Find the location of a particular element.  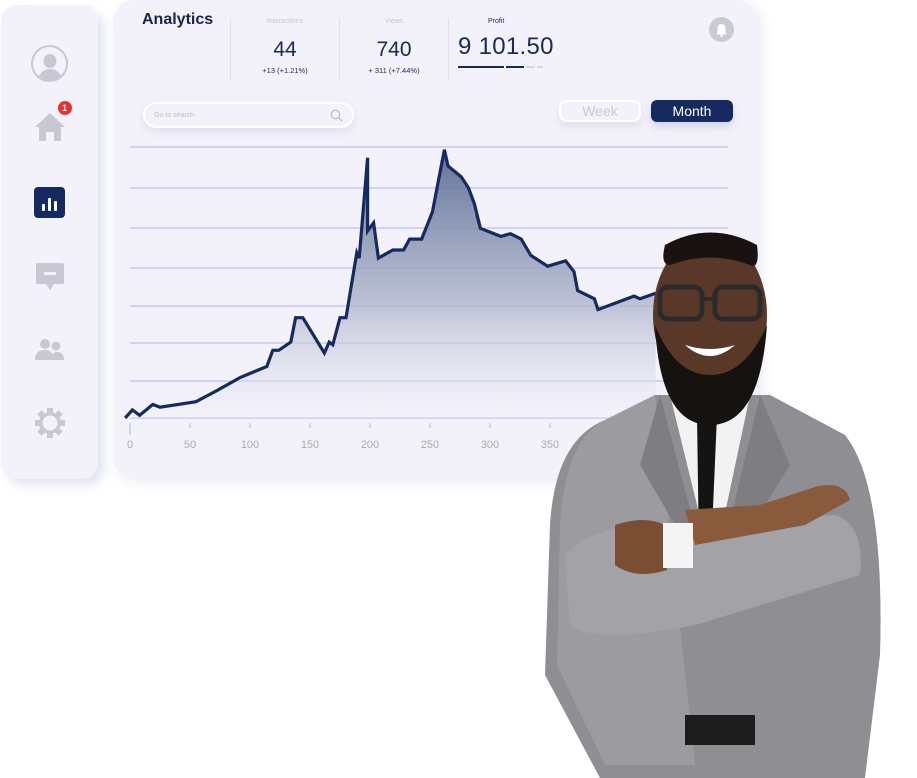

week-toggle-button: Week is located at coordinates (600, 111).